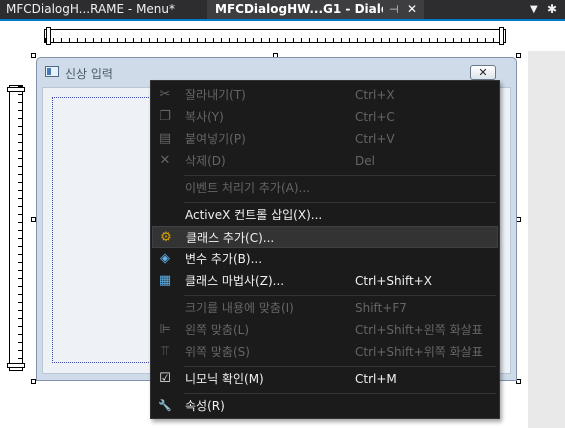 The width and height of the screenshot is (565, 428). I want to click on checkbox-icon: ☑, so click(165, 378).